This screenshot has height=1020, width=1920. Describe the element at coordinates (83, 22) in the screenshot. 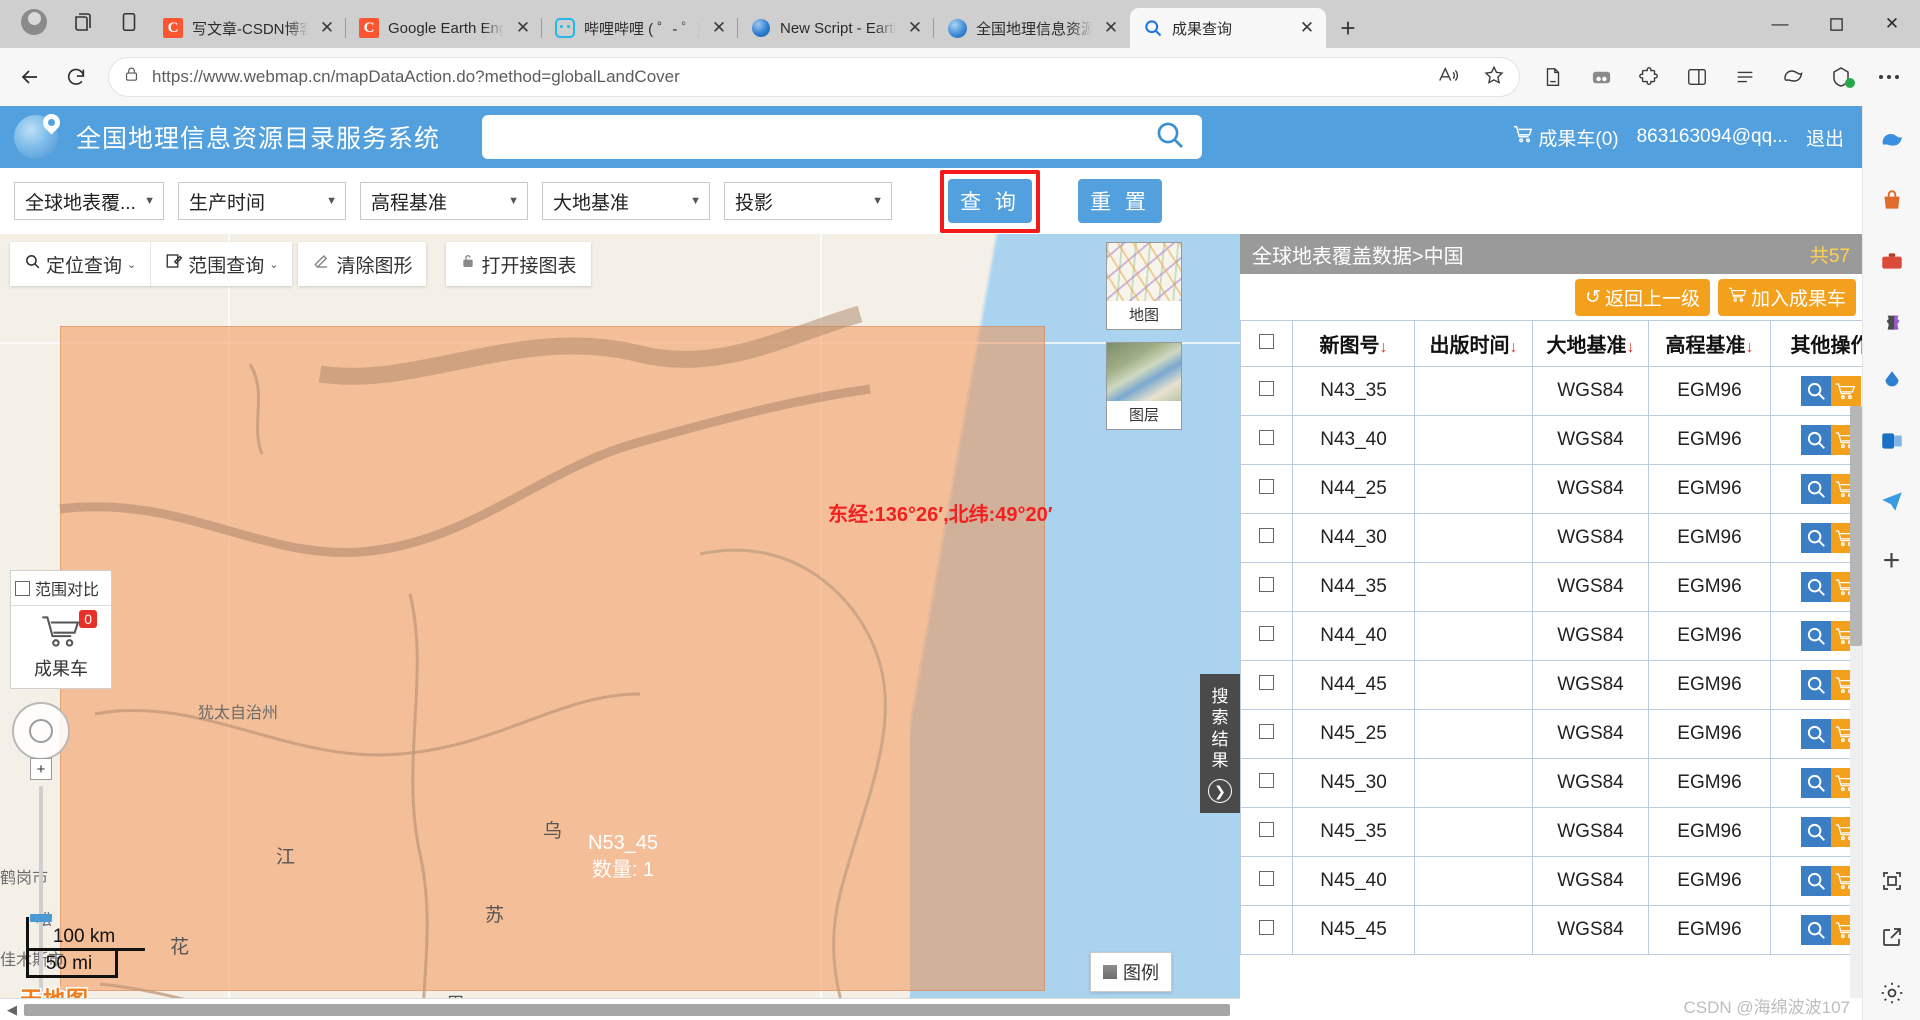

I see `tab-actions-icon` at that location.